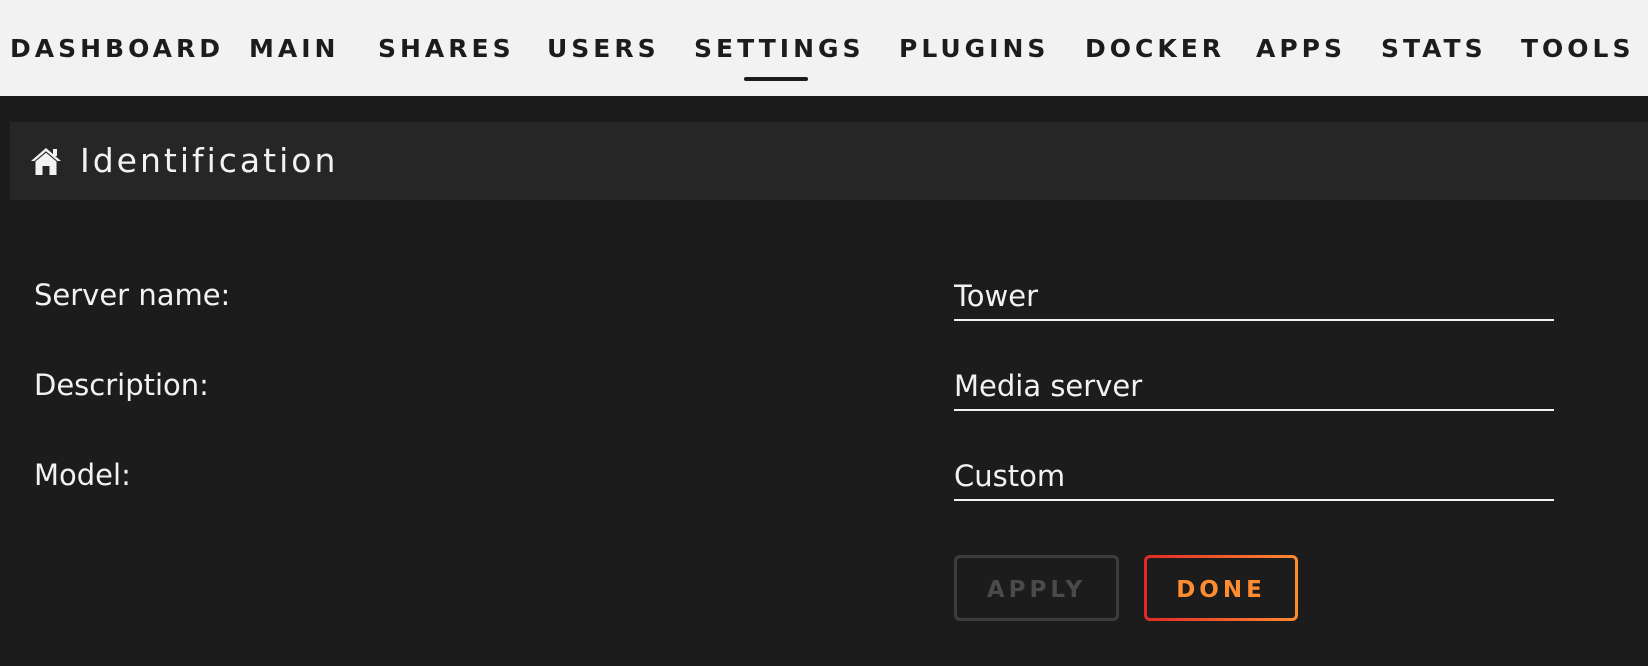 The width and height of the screenshot is (1648, 666). Describe the element at coordinates (829, 161) in the screenshot. I see `section-header: Identification` at that location.